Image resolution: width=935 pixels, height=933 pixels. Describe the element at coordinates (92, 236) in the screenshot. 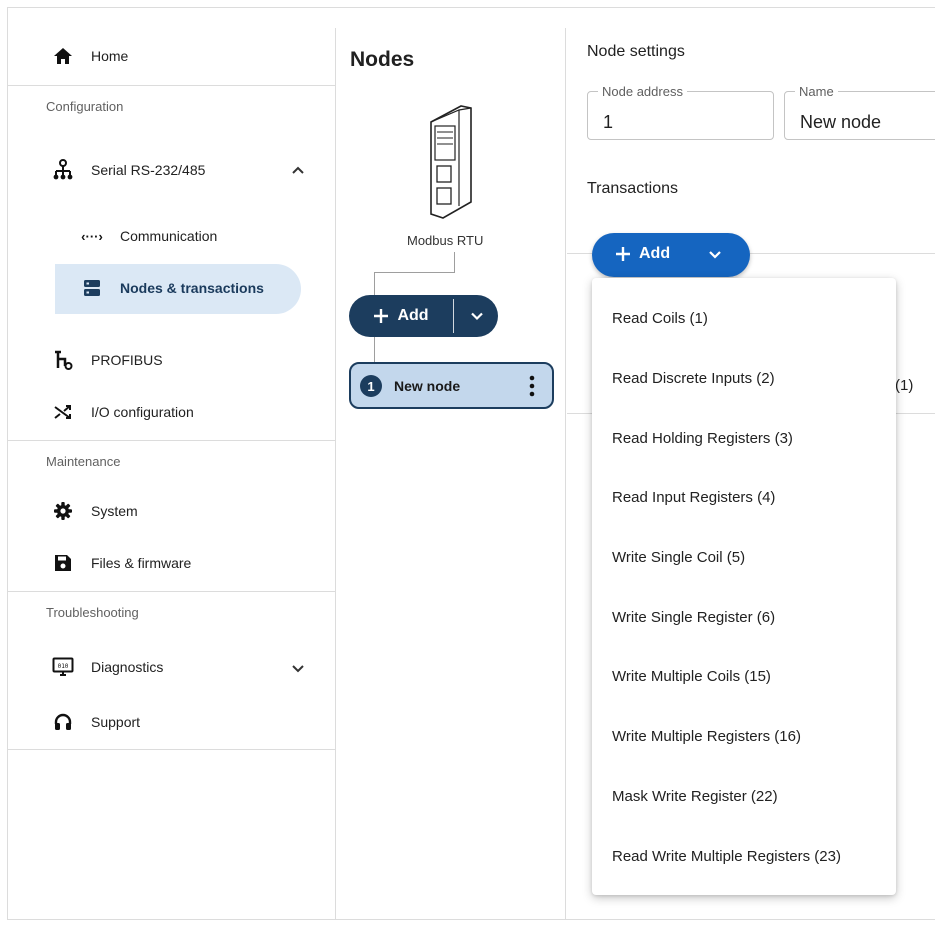

I see `code-arrows-icon: ‹···›` at that location.